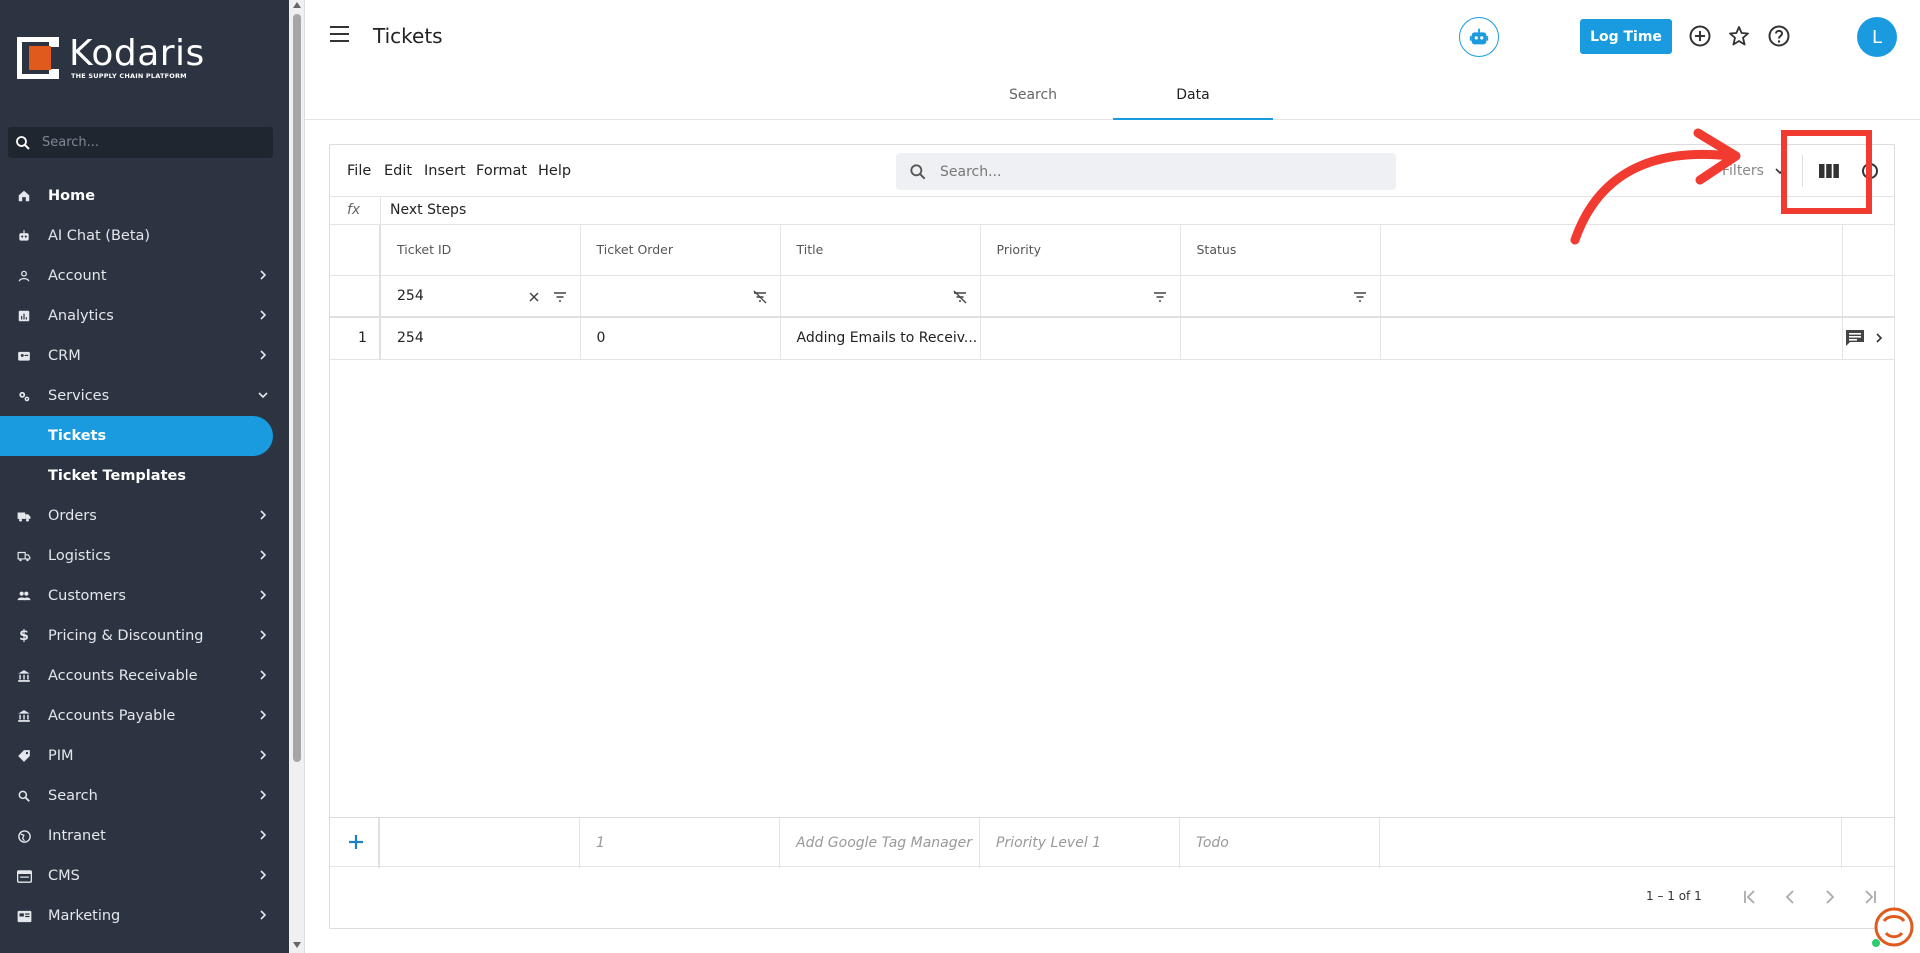 Image resolution: width=1920 pixels, height=953 pixels. Describe the element at coordinates (1280, 338) in the screenshot. I see `cell-status` at that location.